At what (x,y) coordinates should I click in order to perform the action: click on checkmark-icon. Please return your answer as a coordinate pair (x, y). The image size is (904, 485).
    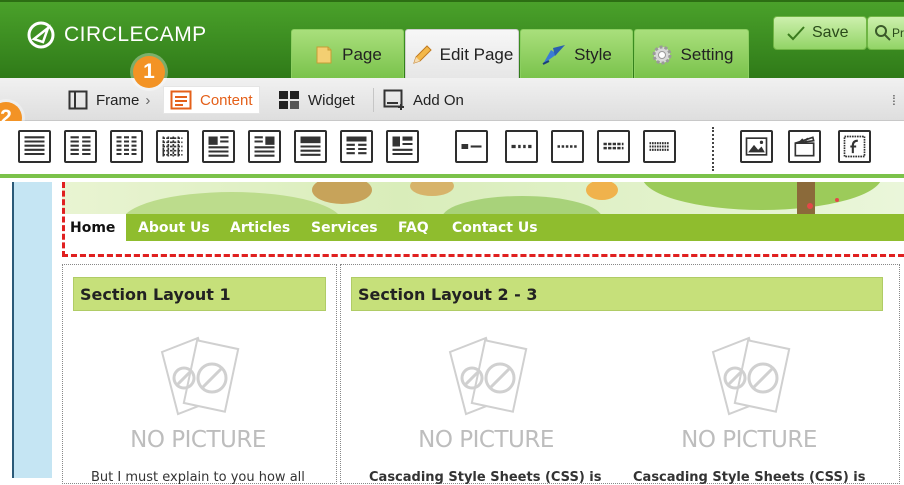
    Looking at the image, I should click on (796, 33).